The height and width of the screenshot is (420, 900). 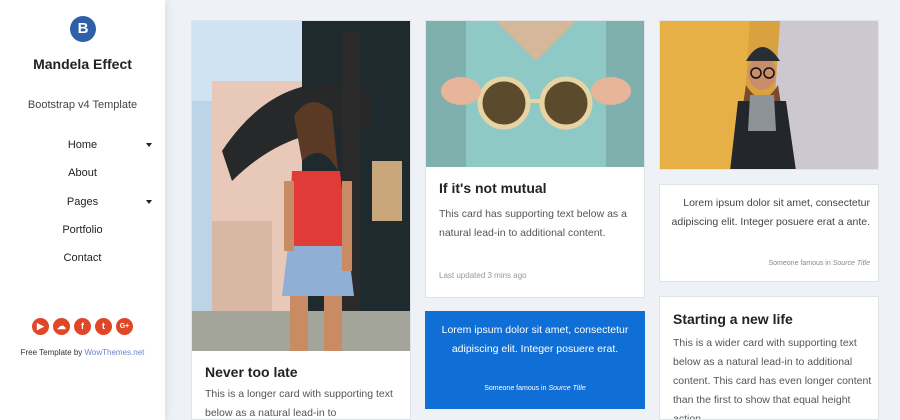 I want to click on nav-item-home: Home, so click(x=82, y=145).